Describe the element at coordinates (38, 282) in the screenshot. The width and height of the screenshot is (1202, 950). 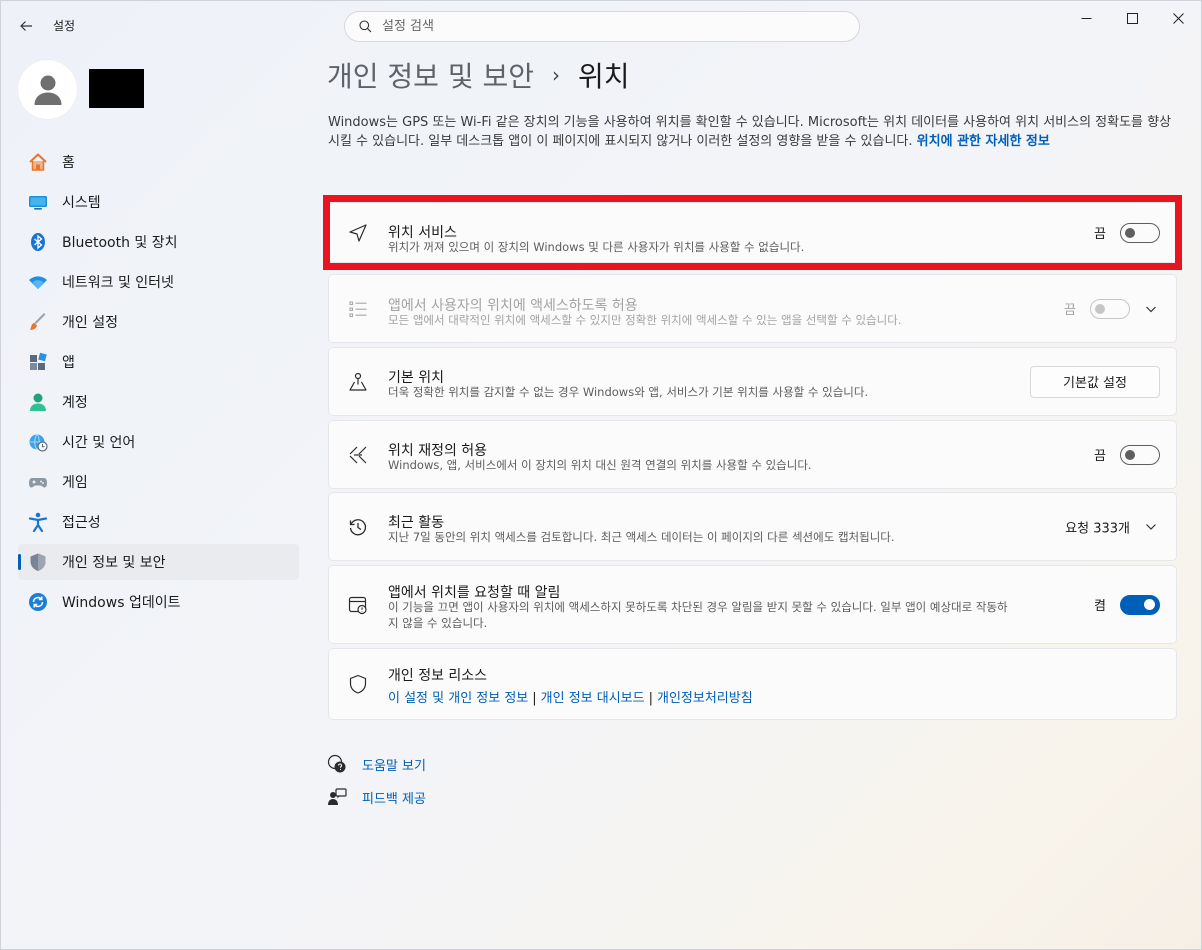
I see `wifi-icon` at that location.